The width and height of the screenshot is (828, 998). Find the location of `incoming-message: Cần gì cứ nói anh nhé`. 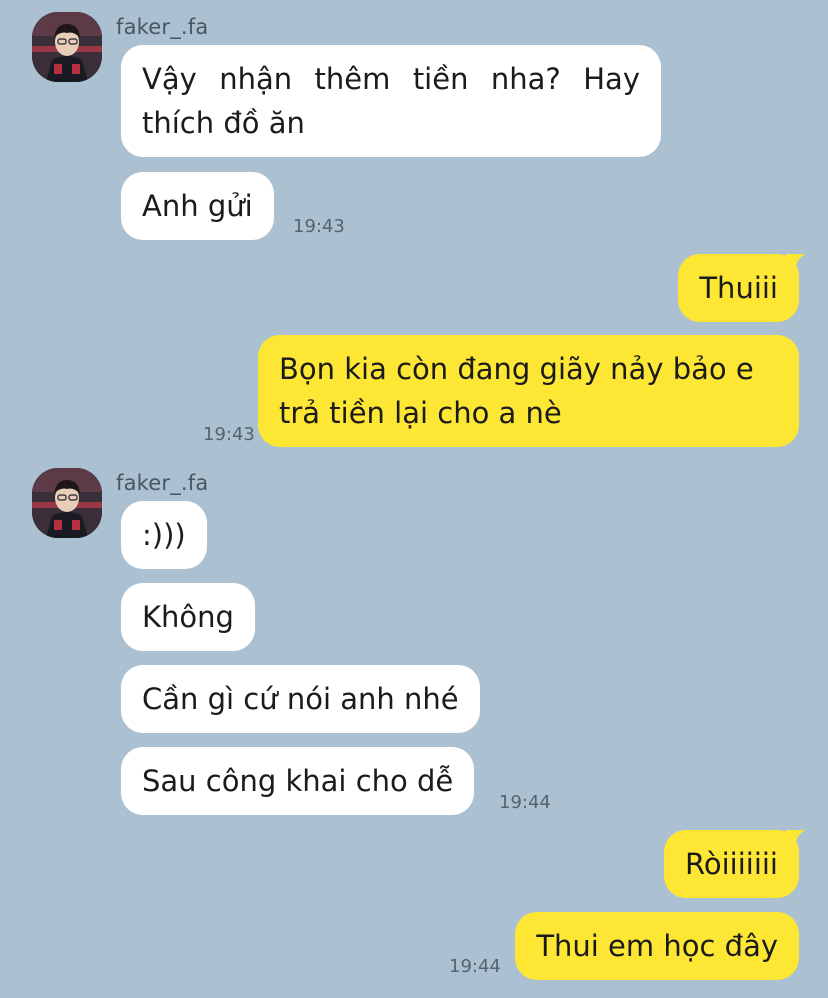

incoming-message: Cần gì cứ nói anh nhé is located at coordinates (300, 699).